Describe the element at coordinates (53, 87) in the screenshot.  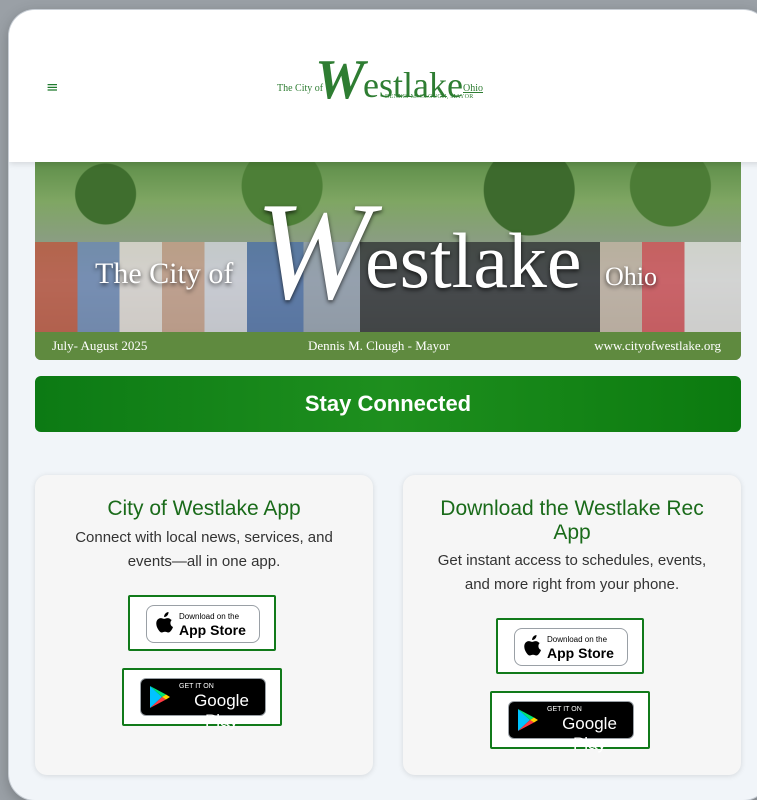
I see `hamburger-menu-icon: ≡` at that location.